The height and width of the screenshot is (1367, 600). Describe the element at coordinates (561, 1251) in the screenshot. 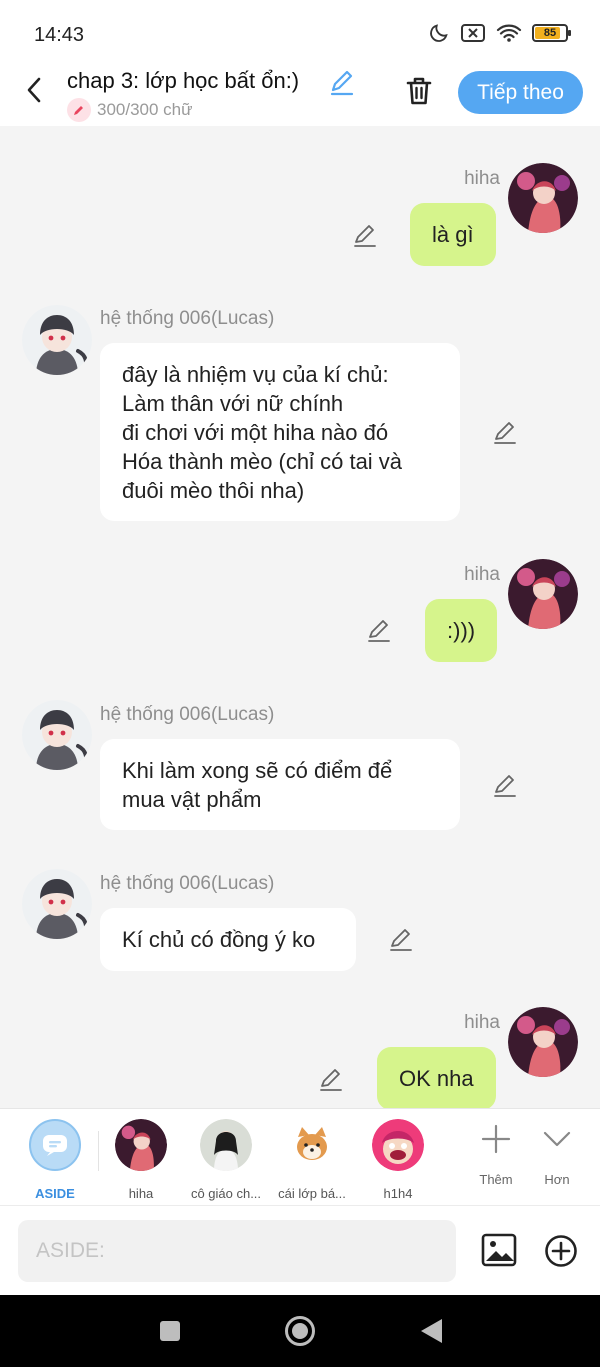

I see `plus-circle-icon` at that location.